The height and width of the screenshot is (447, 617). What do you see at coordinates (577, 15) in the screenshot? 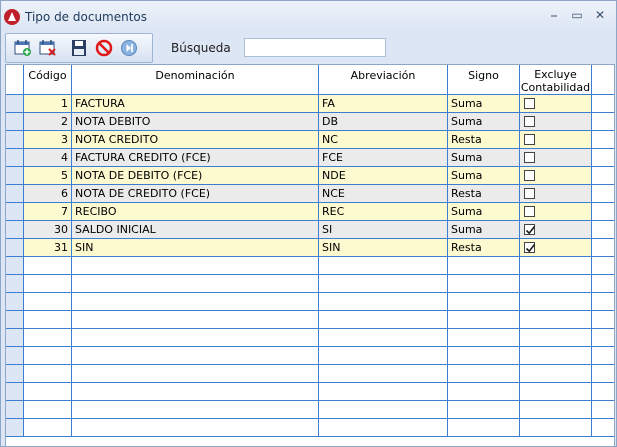
I see `maximize-button: ▭` at bounding box center [577, 15].